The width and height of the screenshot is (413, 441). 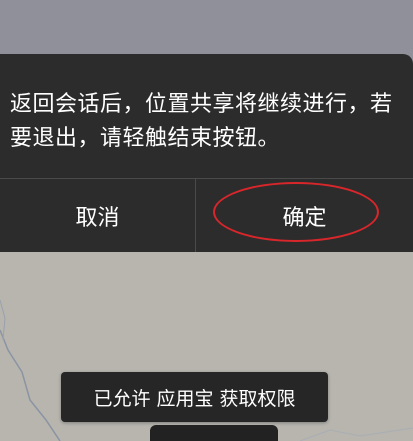 What do you see at coordinates (97, 215) in the screenshot?
I see `cancel-button: 取消` at bounding box center [97, 215].